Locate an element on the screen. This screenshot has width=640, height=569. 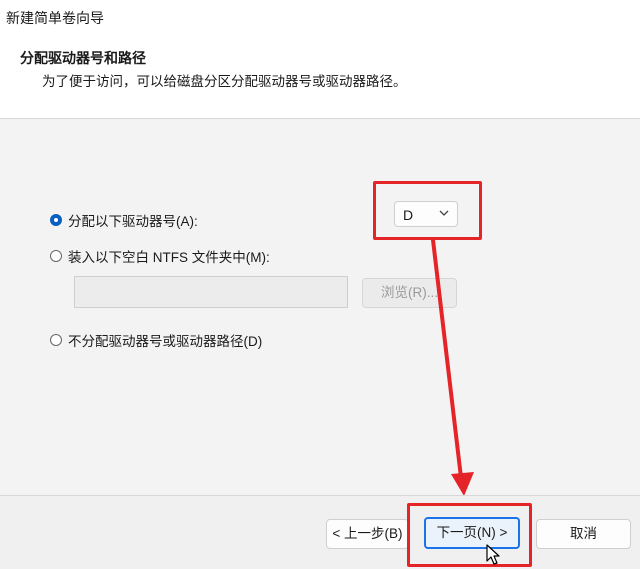
annotation-box-next is located at coordinates (469, 535).